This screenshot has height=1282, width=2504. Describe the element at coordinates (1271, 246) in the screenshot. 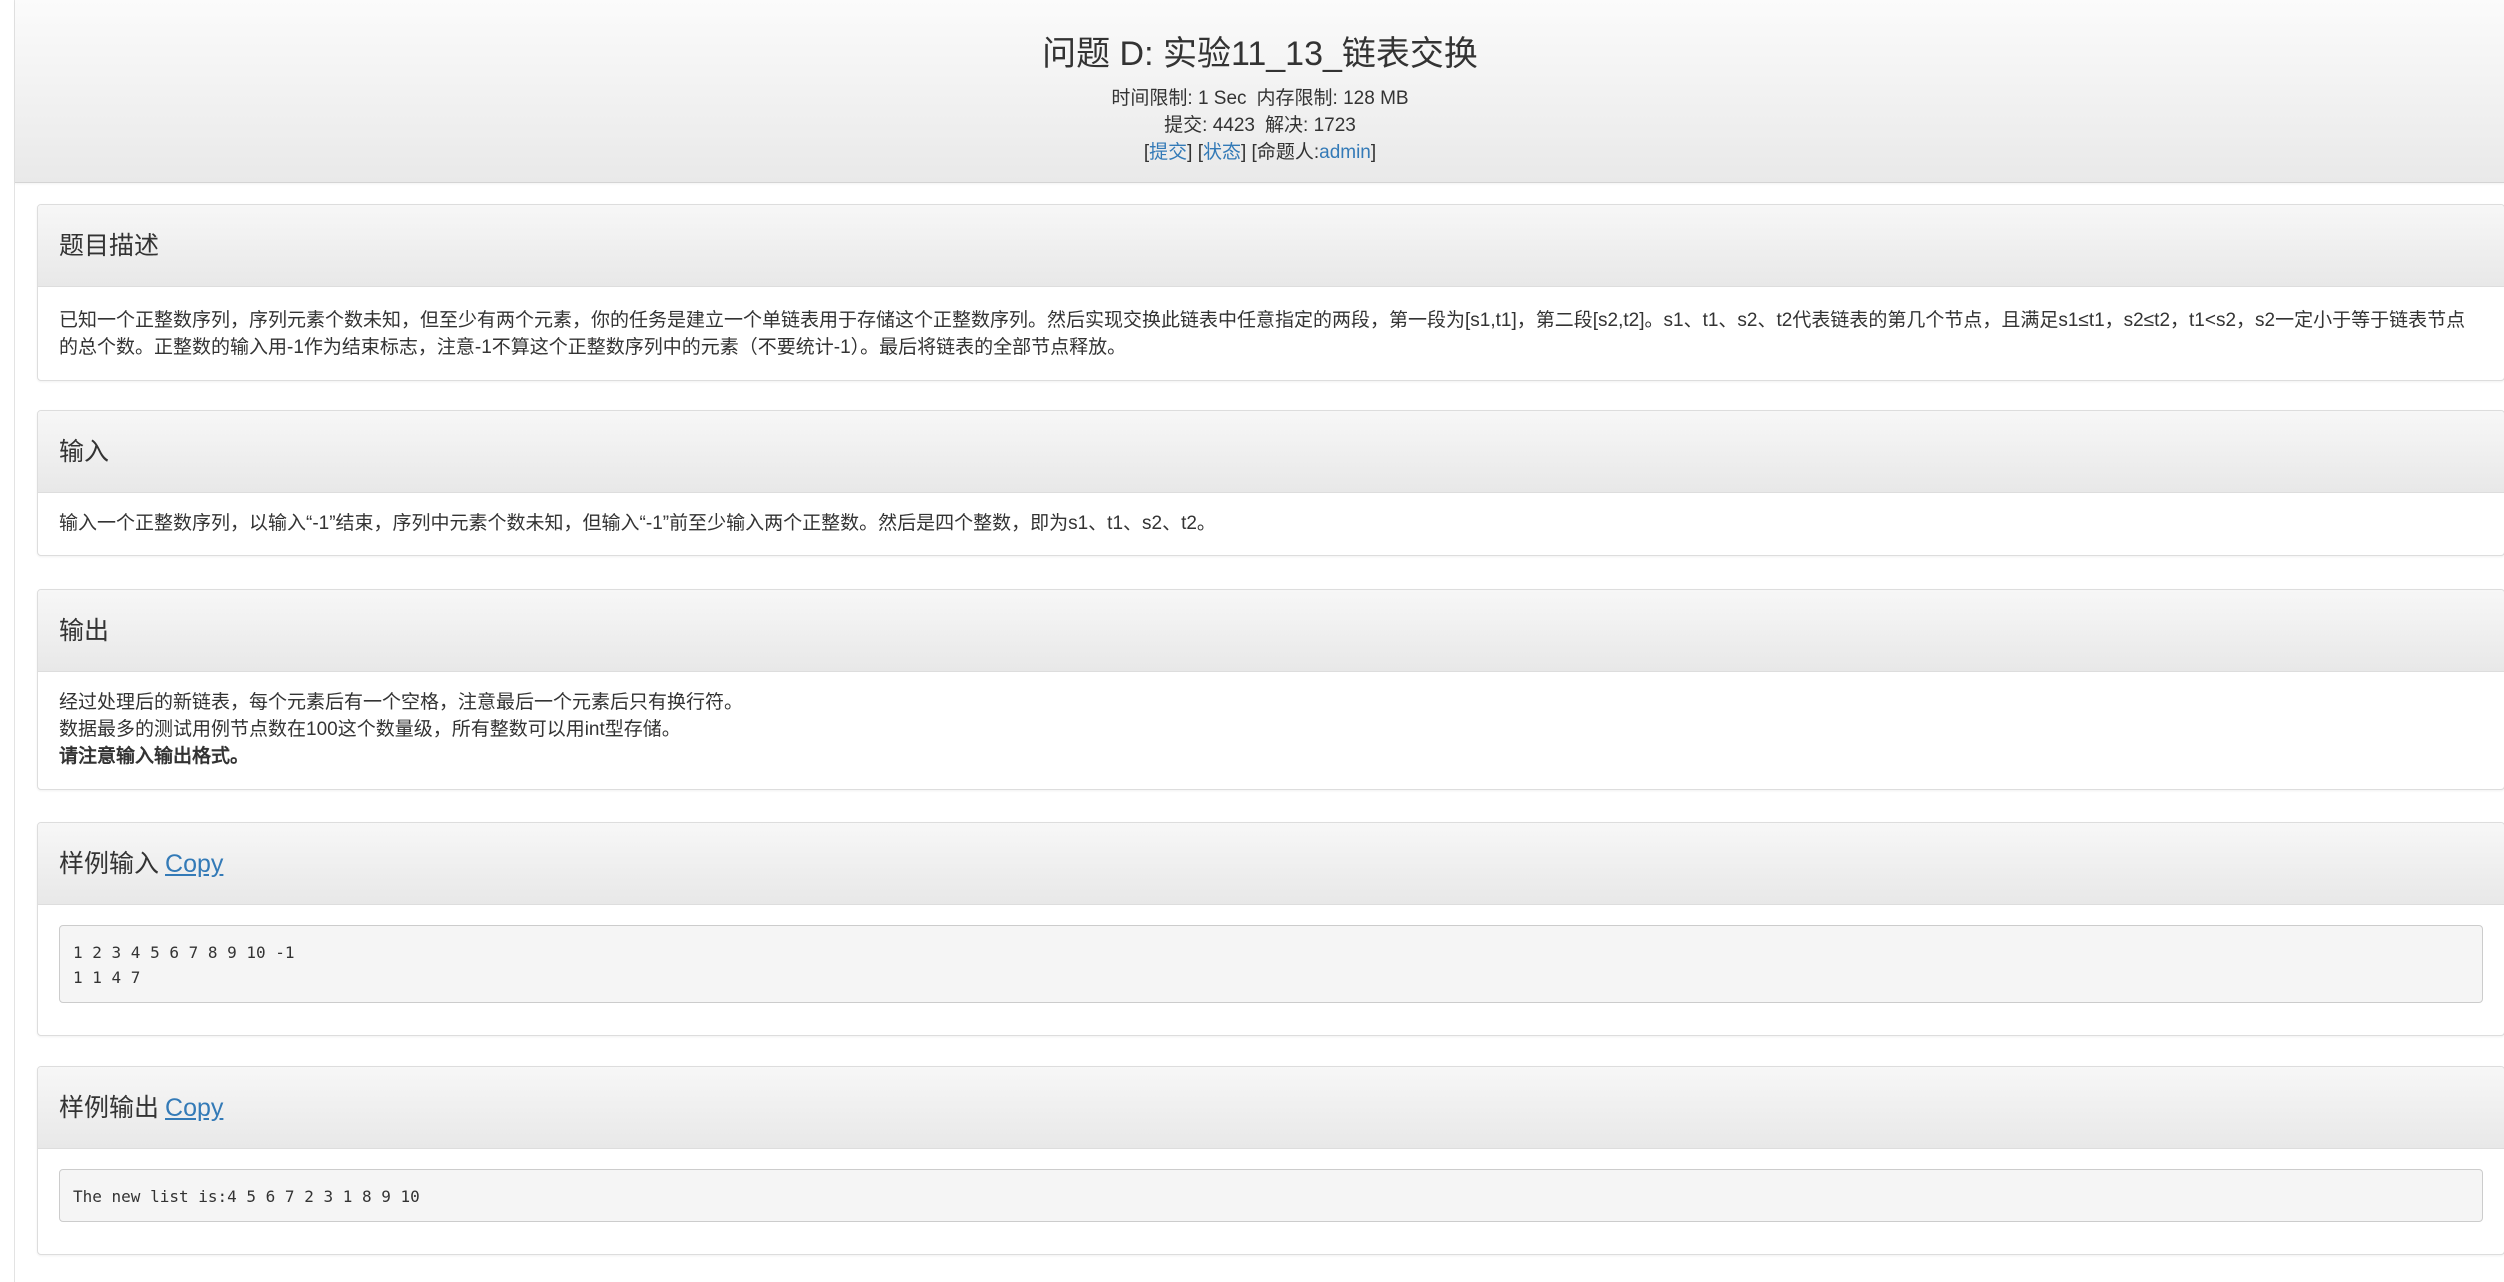

I see `description-heading: 题目描述` at that location.